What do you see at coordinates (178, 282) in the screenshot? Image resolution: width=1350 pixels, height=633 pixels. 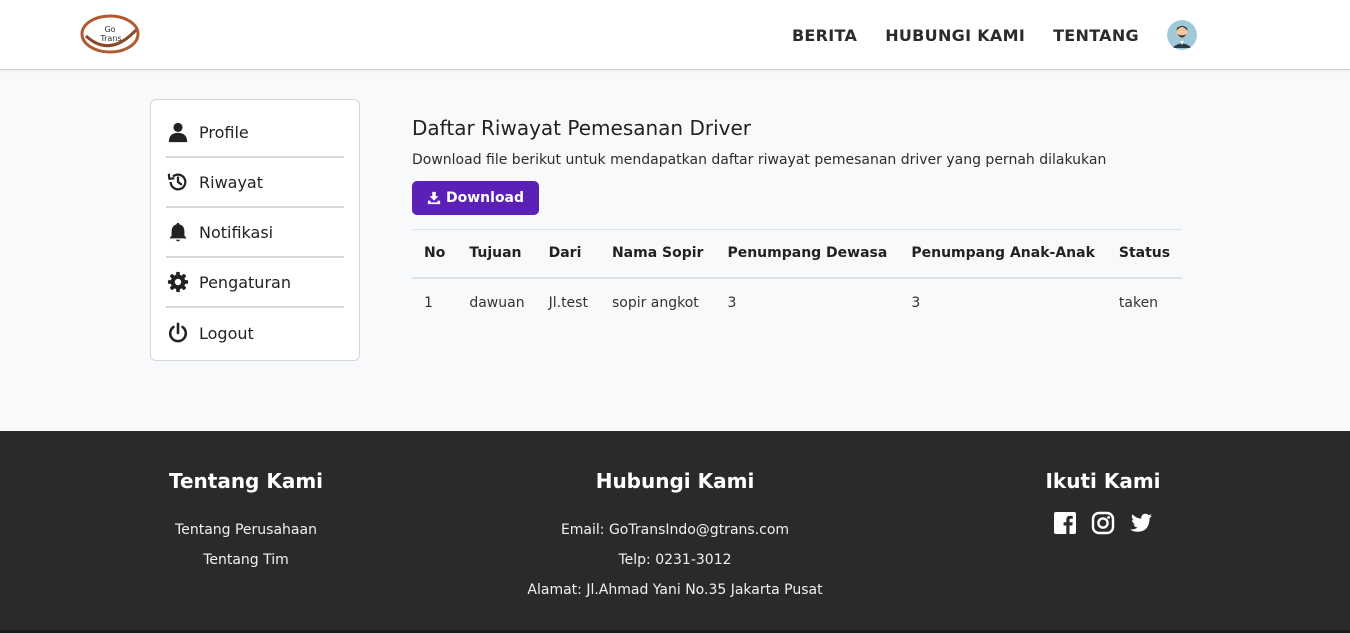 I see `gear-icon` at bounding box center [178, 282].